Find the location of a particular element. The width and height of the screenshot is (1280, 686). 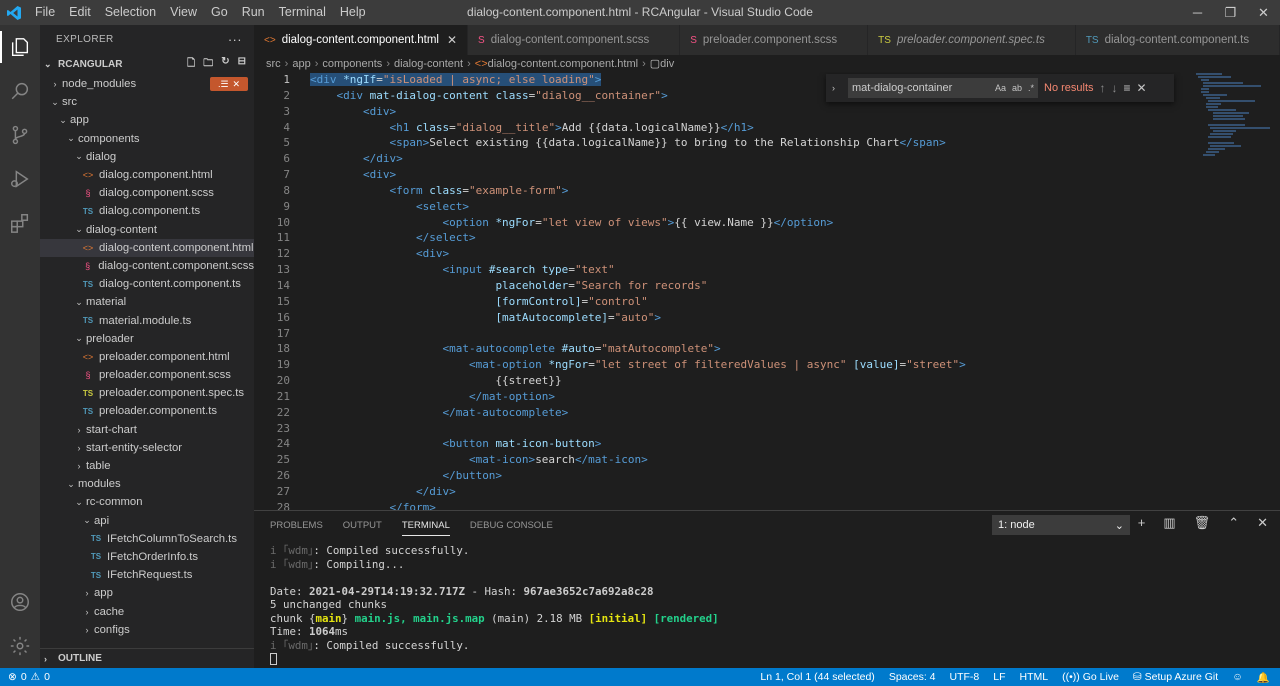

menu-item-file: File is located at coordinates (45, 12).